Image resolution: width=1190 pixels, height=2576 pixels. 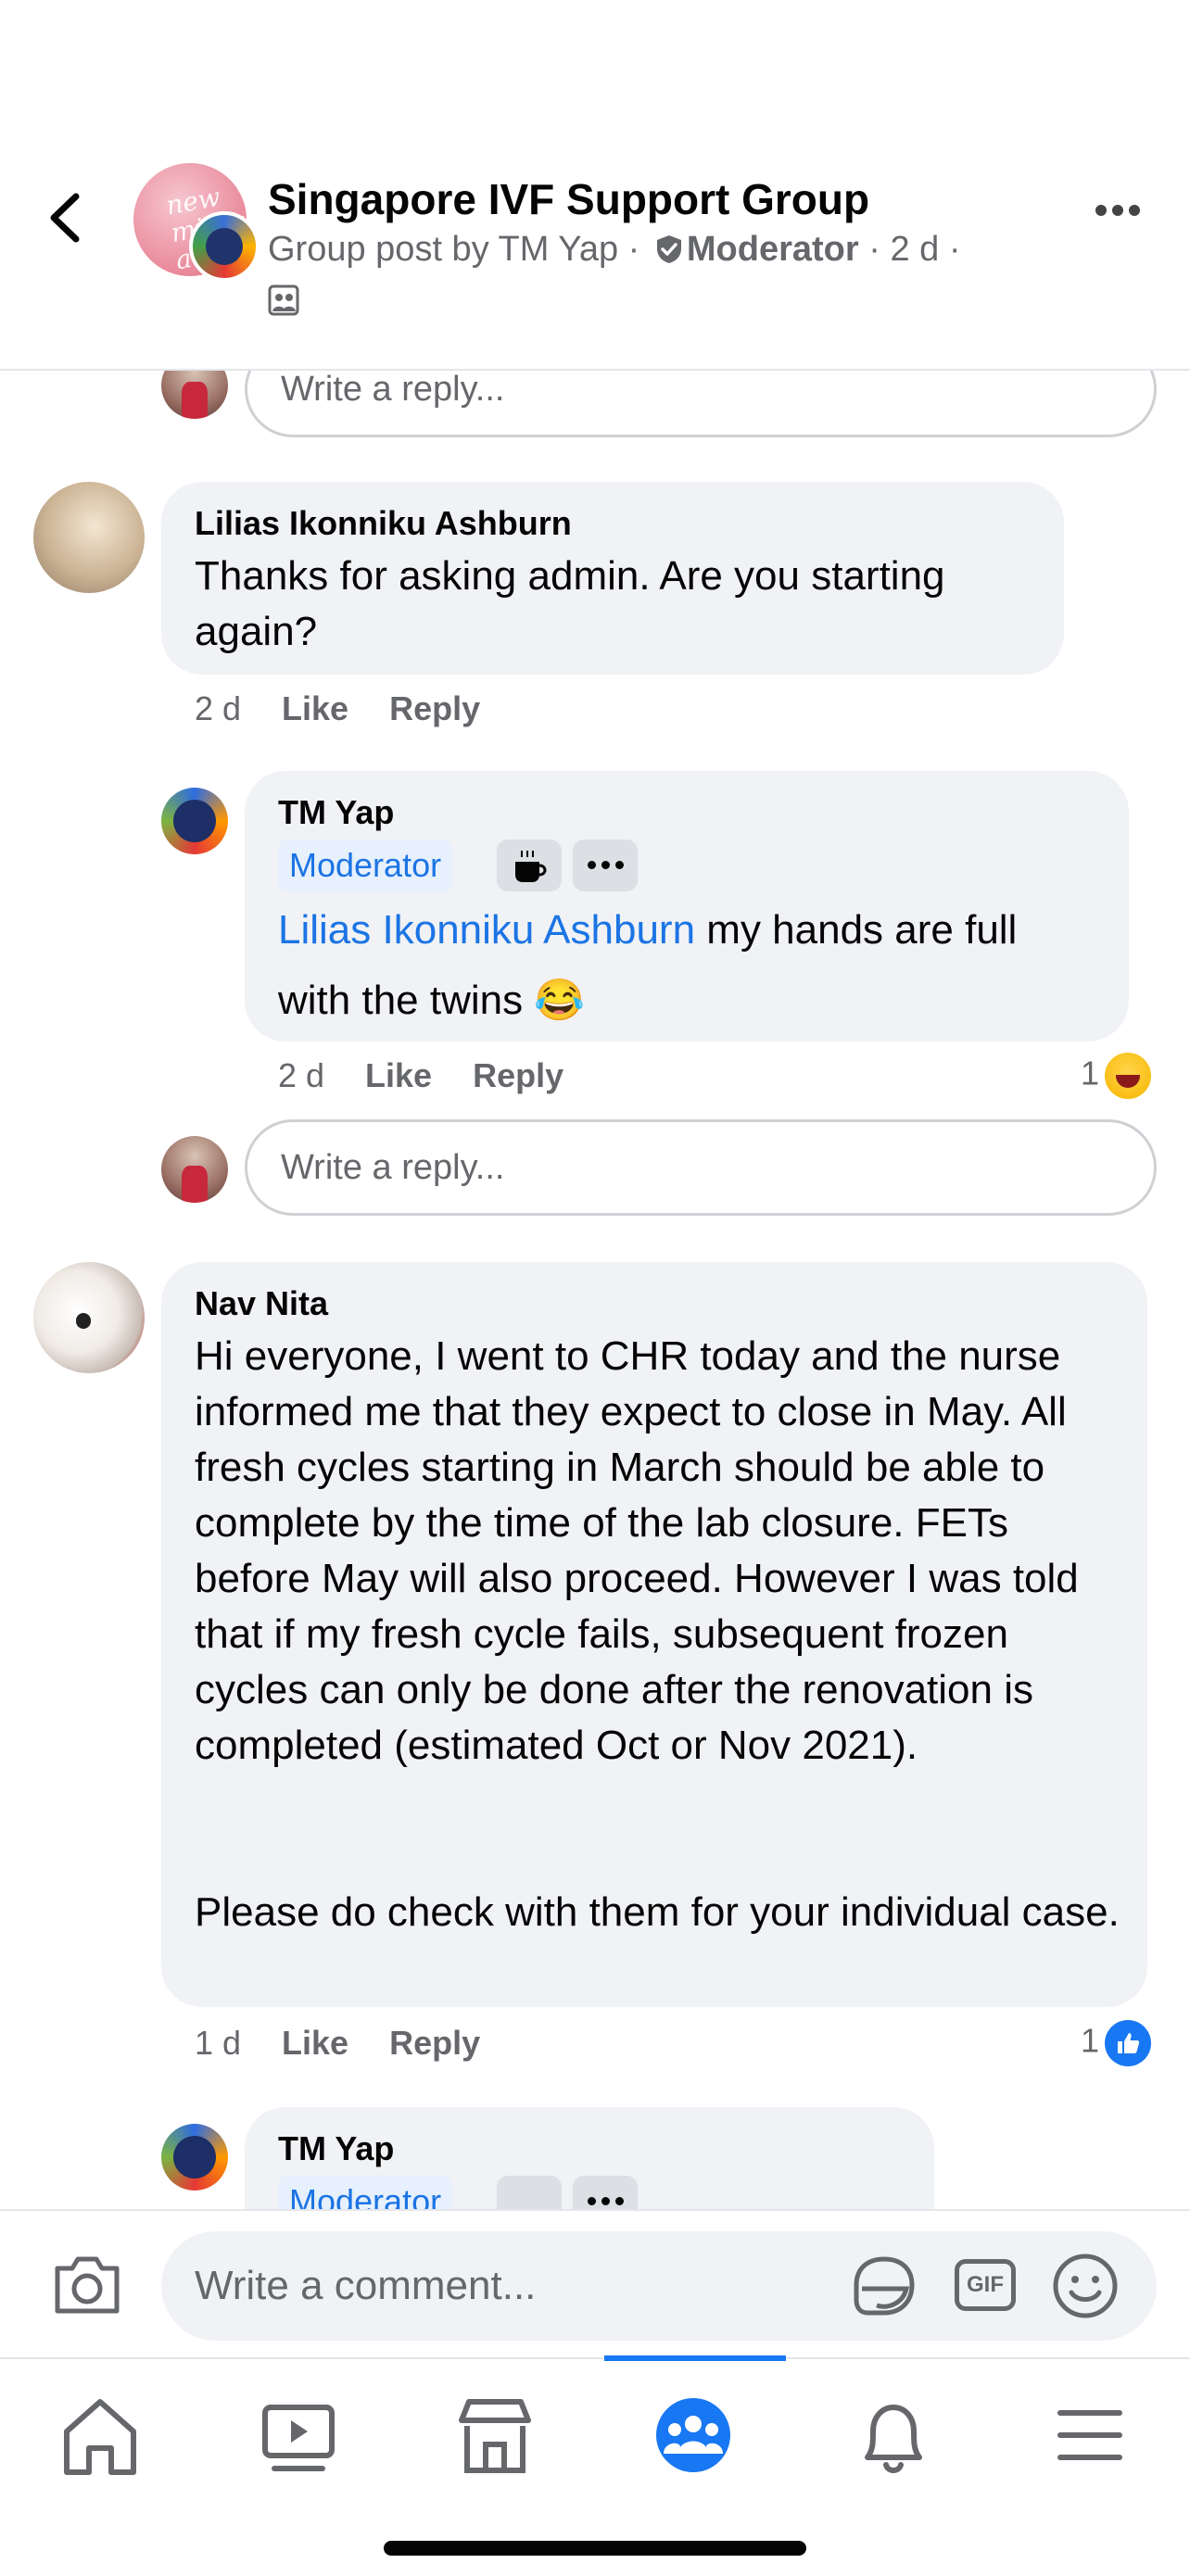 I want to click on comment-author: Lilias Ikonniku Ashburn, so click(x=383, y=524).